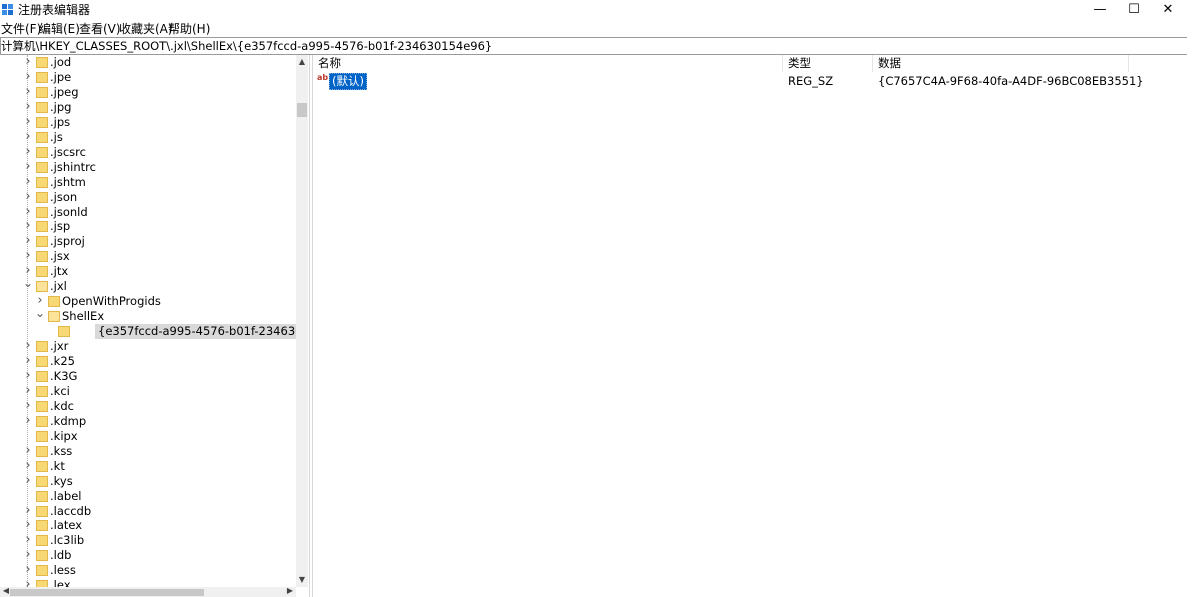 The width and height of the screenshot is (1192, 597). Describe the element at coordinates (67, 540) in the screenshot. I see `tree-node-label: .lc3lib` at that location.